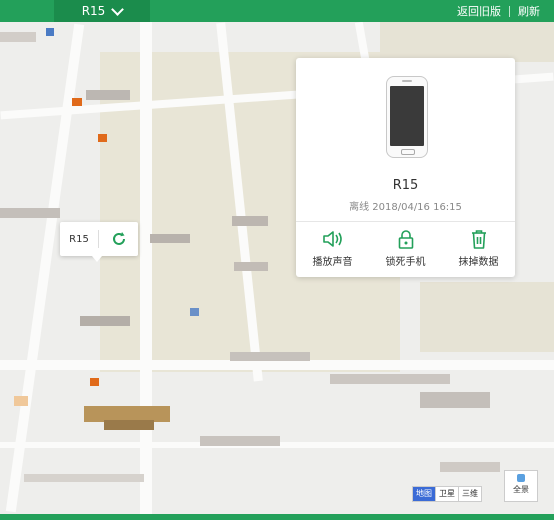  I want to click on top-bar: R15 返回旧版 刷新, so click(277, 11).